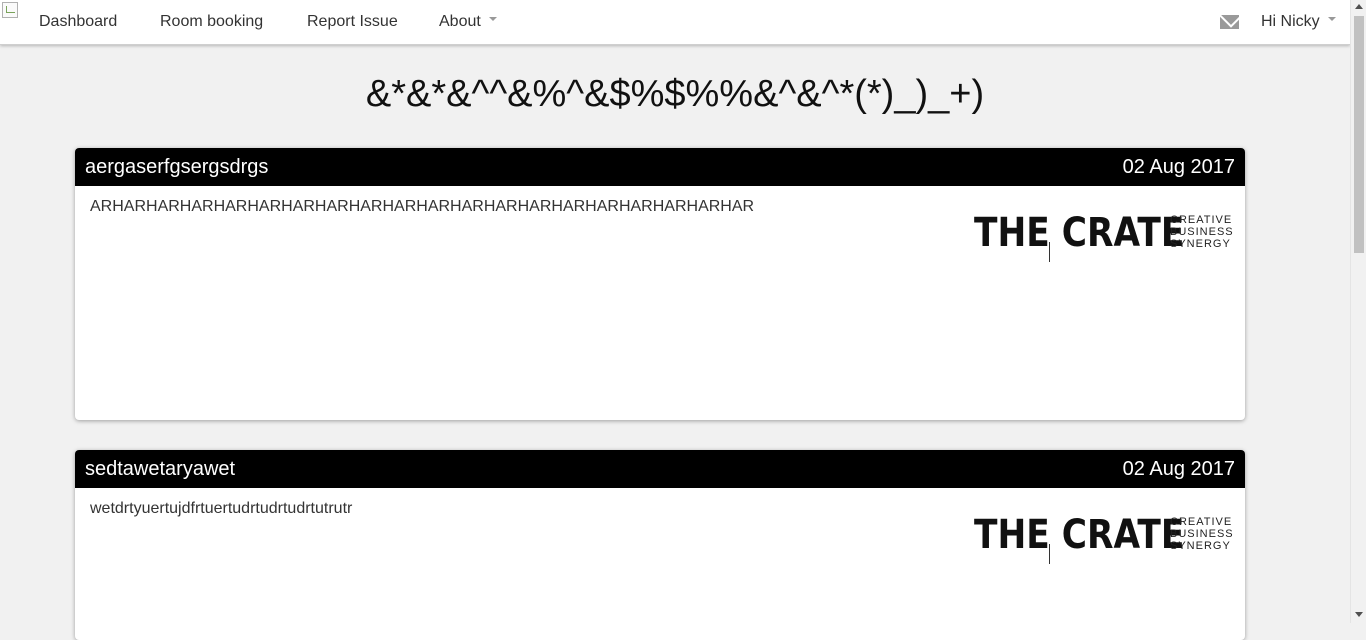 The image size is (1366, 640). I want to click on nav-dashboard-label: Dashboard, so click(78, 21).